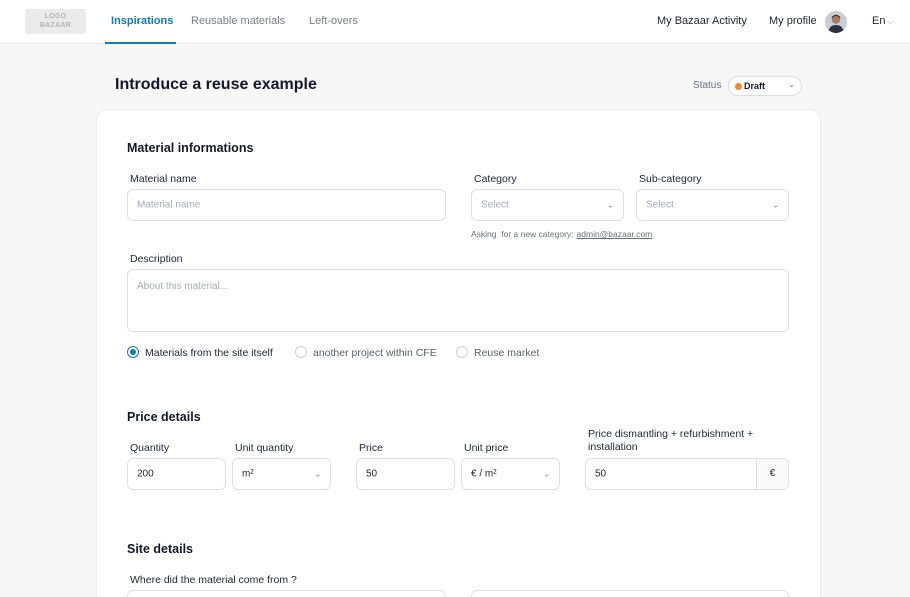 The height and width of the screenshot is (597, 910). What do you see at coordinates (375, 353) in the screenshot?
I see `origin-option-label: another project within CFE` at bounding box center [375, 353].